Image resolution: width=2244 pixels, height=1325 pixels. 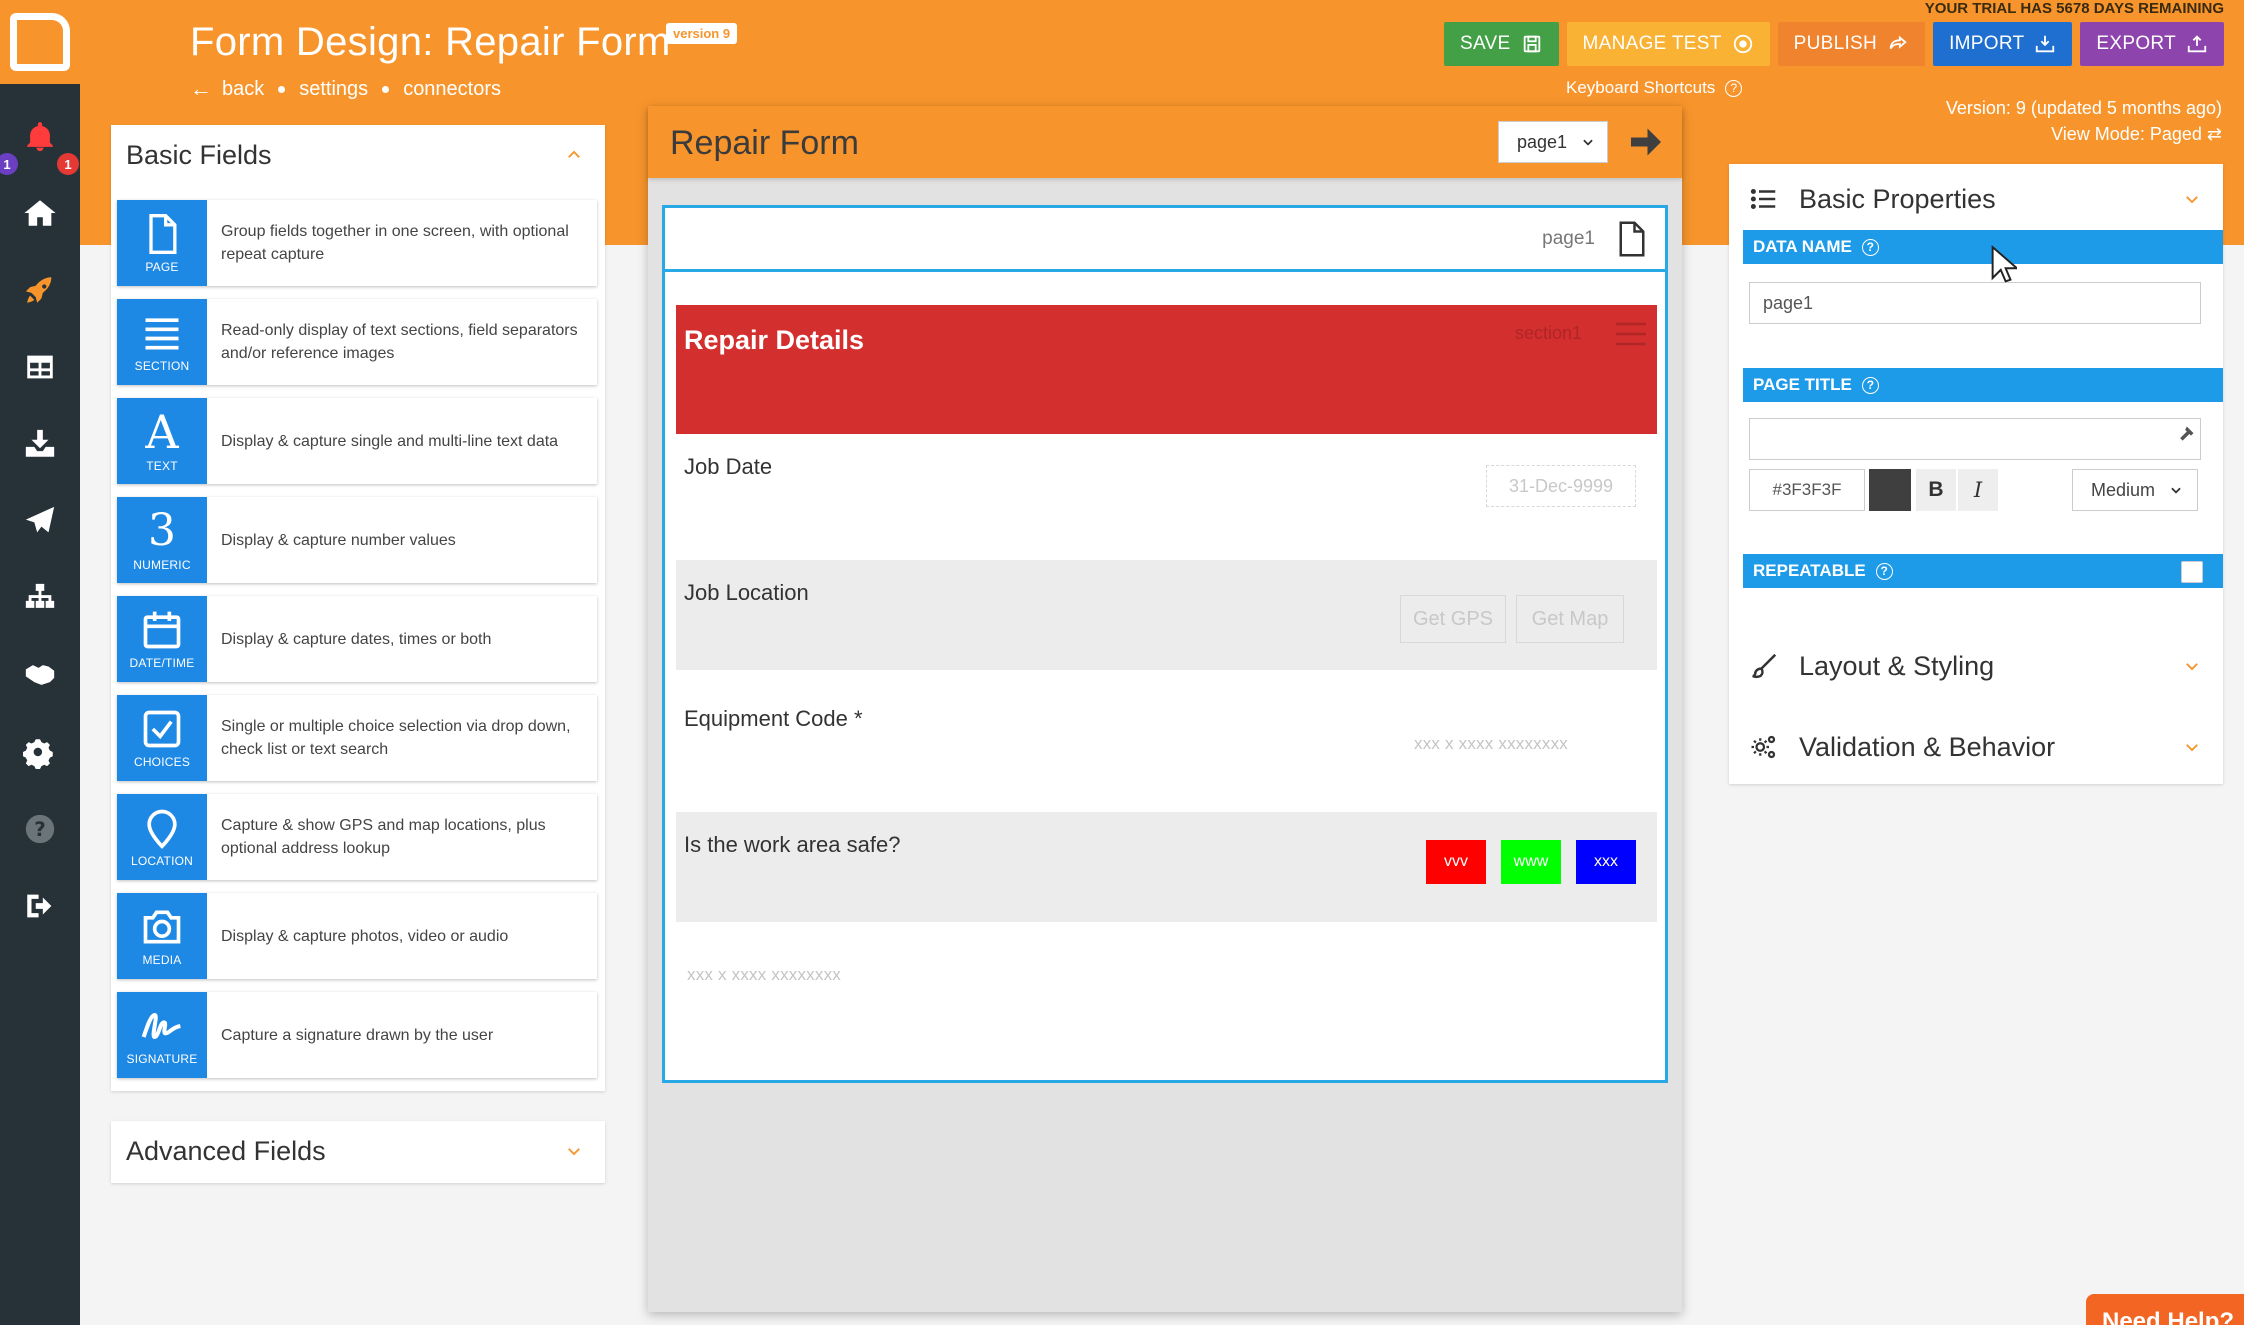 What do you see at coordinates (40, 42) in the screenshot?
I see `app-logo` at bounding box center [40, 42].